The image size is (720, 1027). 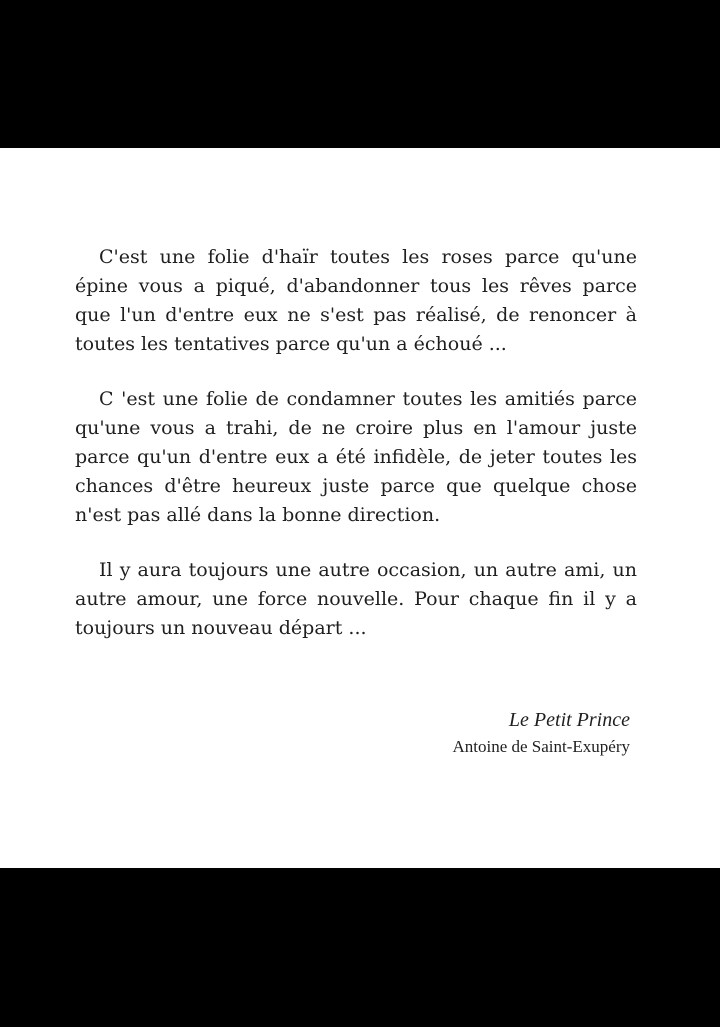 What do you see at coordinates (541, 733) in the screenshot?
I see `attribution: Le Petit Prince Antoine de Saint-Exupéry` at bounding box center [541, 733].